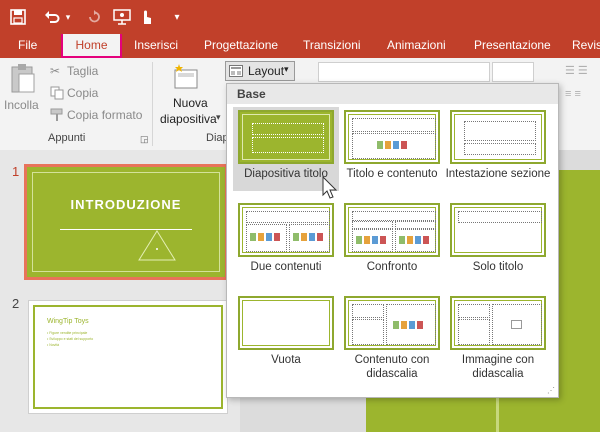 This screenshot has width=600, height=432. I want to click on layout-label: Titolo e contenuto, so click(392, 174).